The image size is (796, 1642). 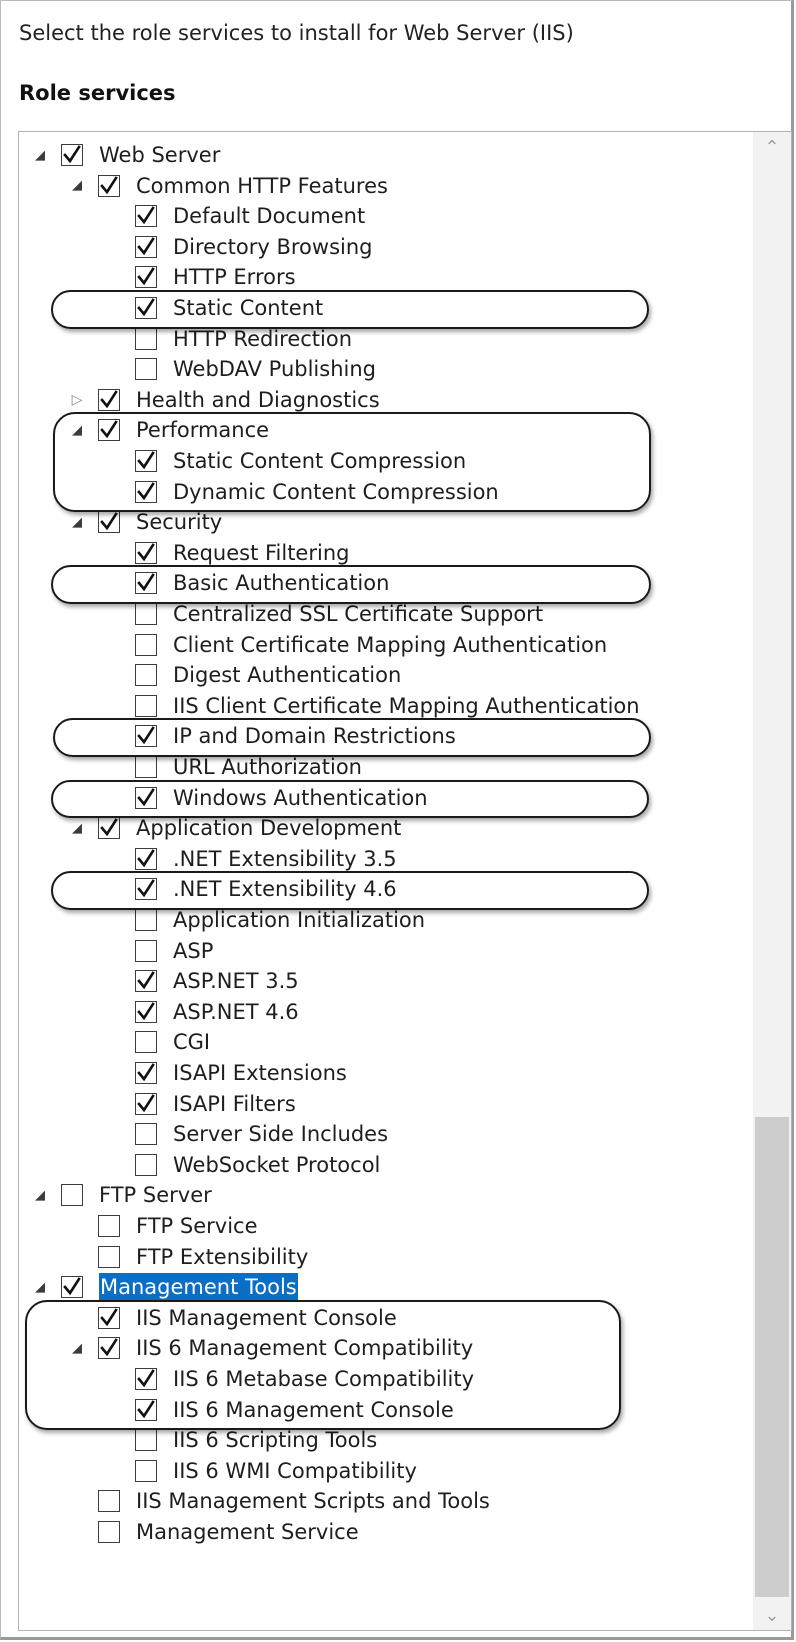 What do you see at coordinates (323, 1379) in the screenshot?
I see `role-label: IIS 6 Metabase Compatibility` at bounding box center [323, 1379].